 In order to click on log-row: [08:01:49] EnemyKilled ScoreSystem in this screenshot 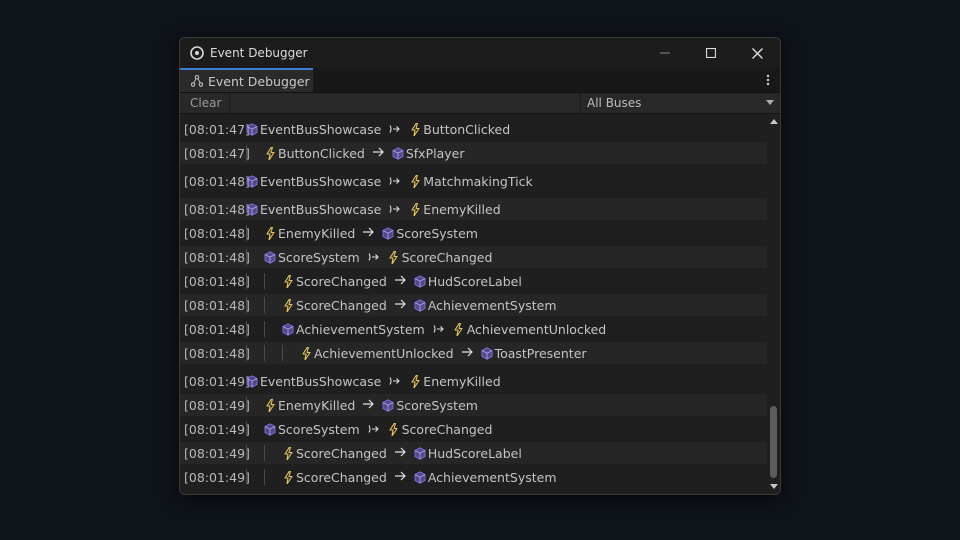, I will do `click(473, 405)`.